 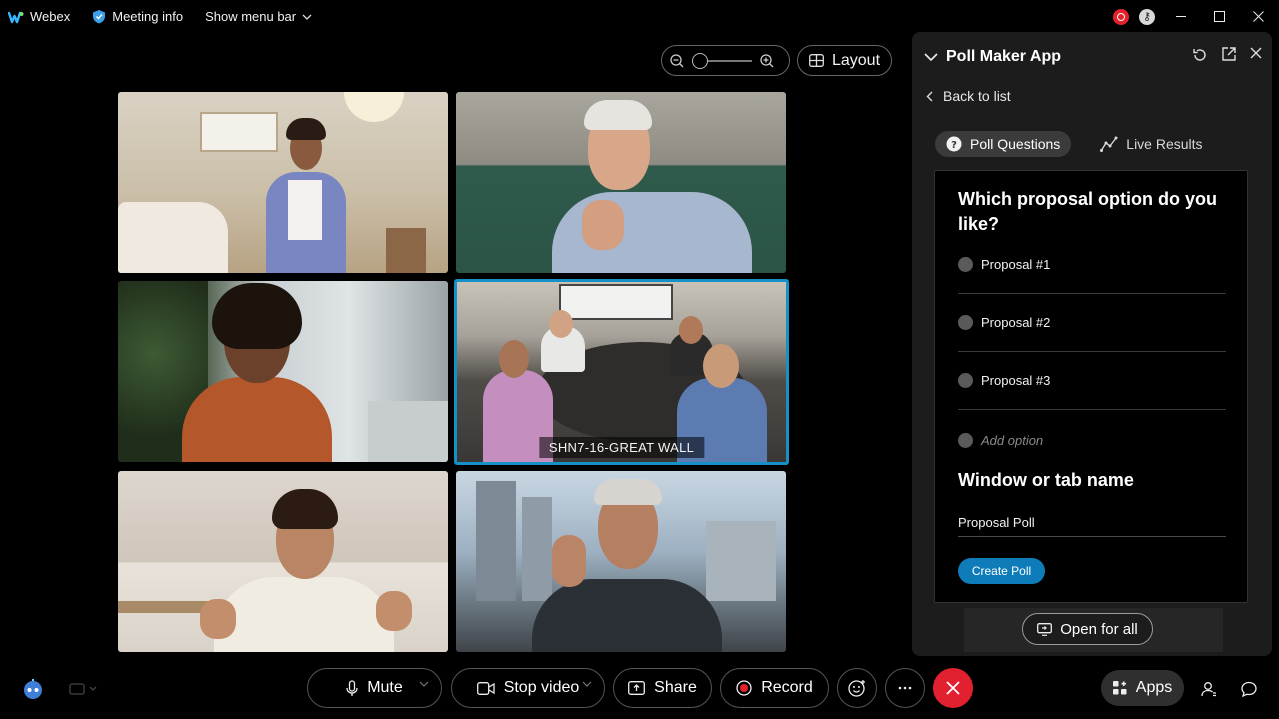 I want to click on more-icon, so click(x=905, y=688).